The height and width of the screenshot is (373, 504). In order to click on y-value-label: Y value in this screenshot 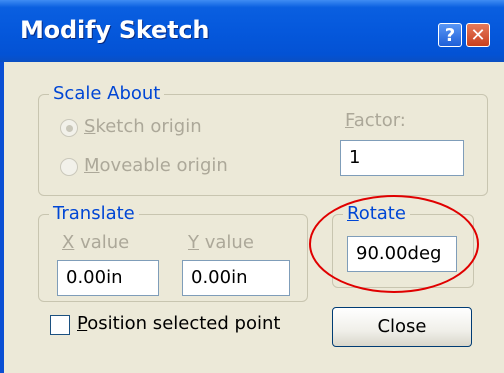, I will do `click(221, 242)`.